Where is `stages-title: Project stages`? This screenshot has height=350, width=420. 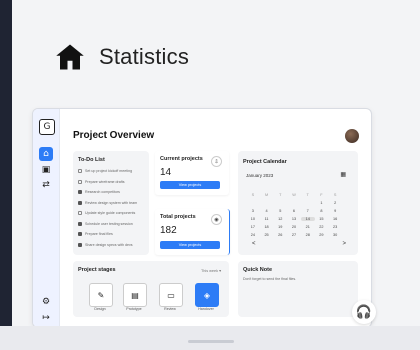
stages-title: Project stages is located at coordinates (97, 270).